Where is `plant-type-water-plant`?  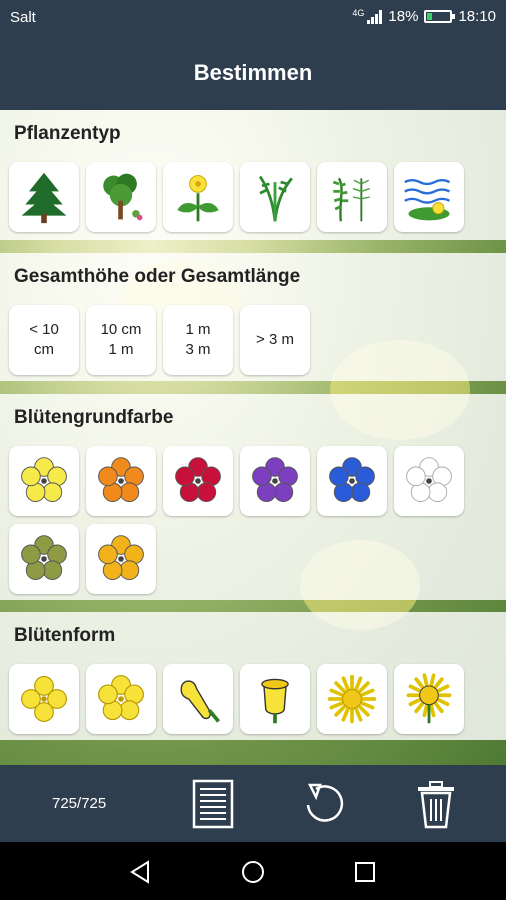
plant-type-water-plant is located at coordinates (429, 197).